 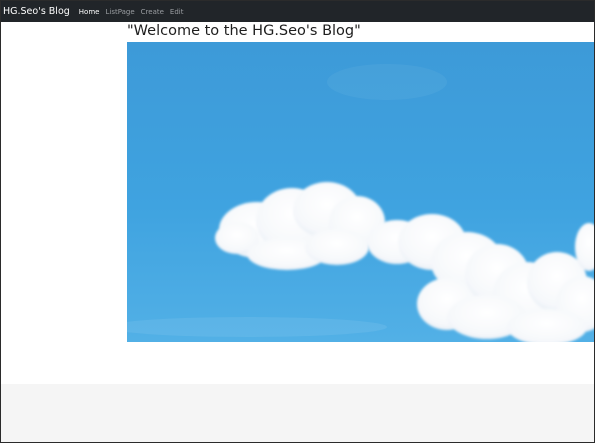 What do you see at coordinates (177, 12) in the screenshot?
I see `nav-link-edit: Edit` at bounding box center [177, 12].